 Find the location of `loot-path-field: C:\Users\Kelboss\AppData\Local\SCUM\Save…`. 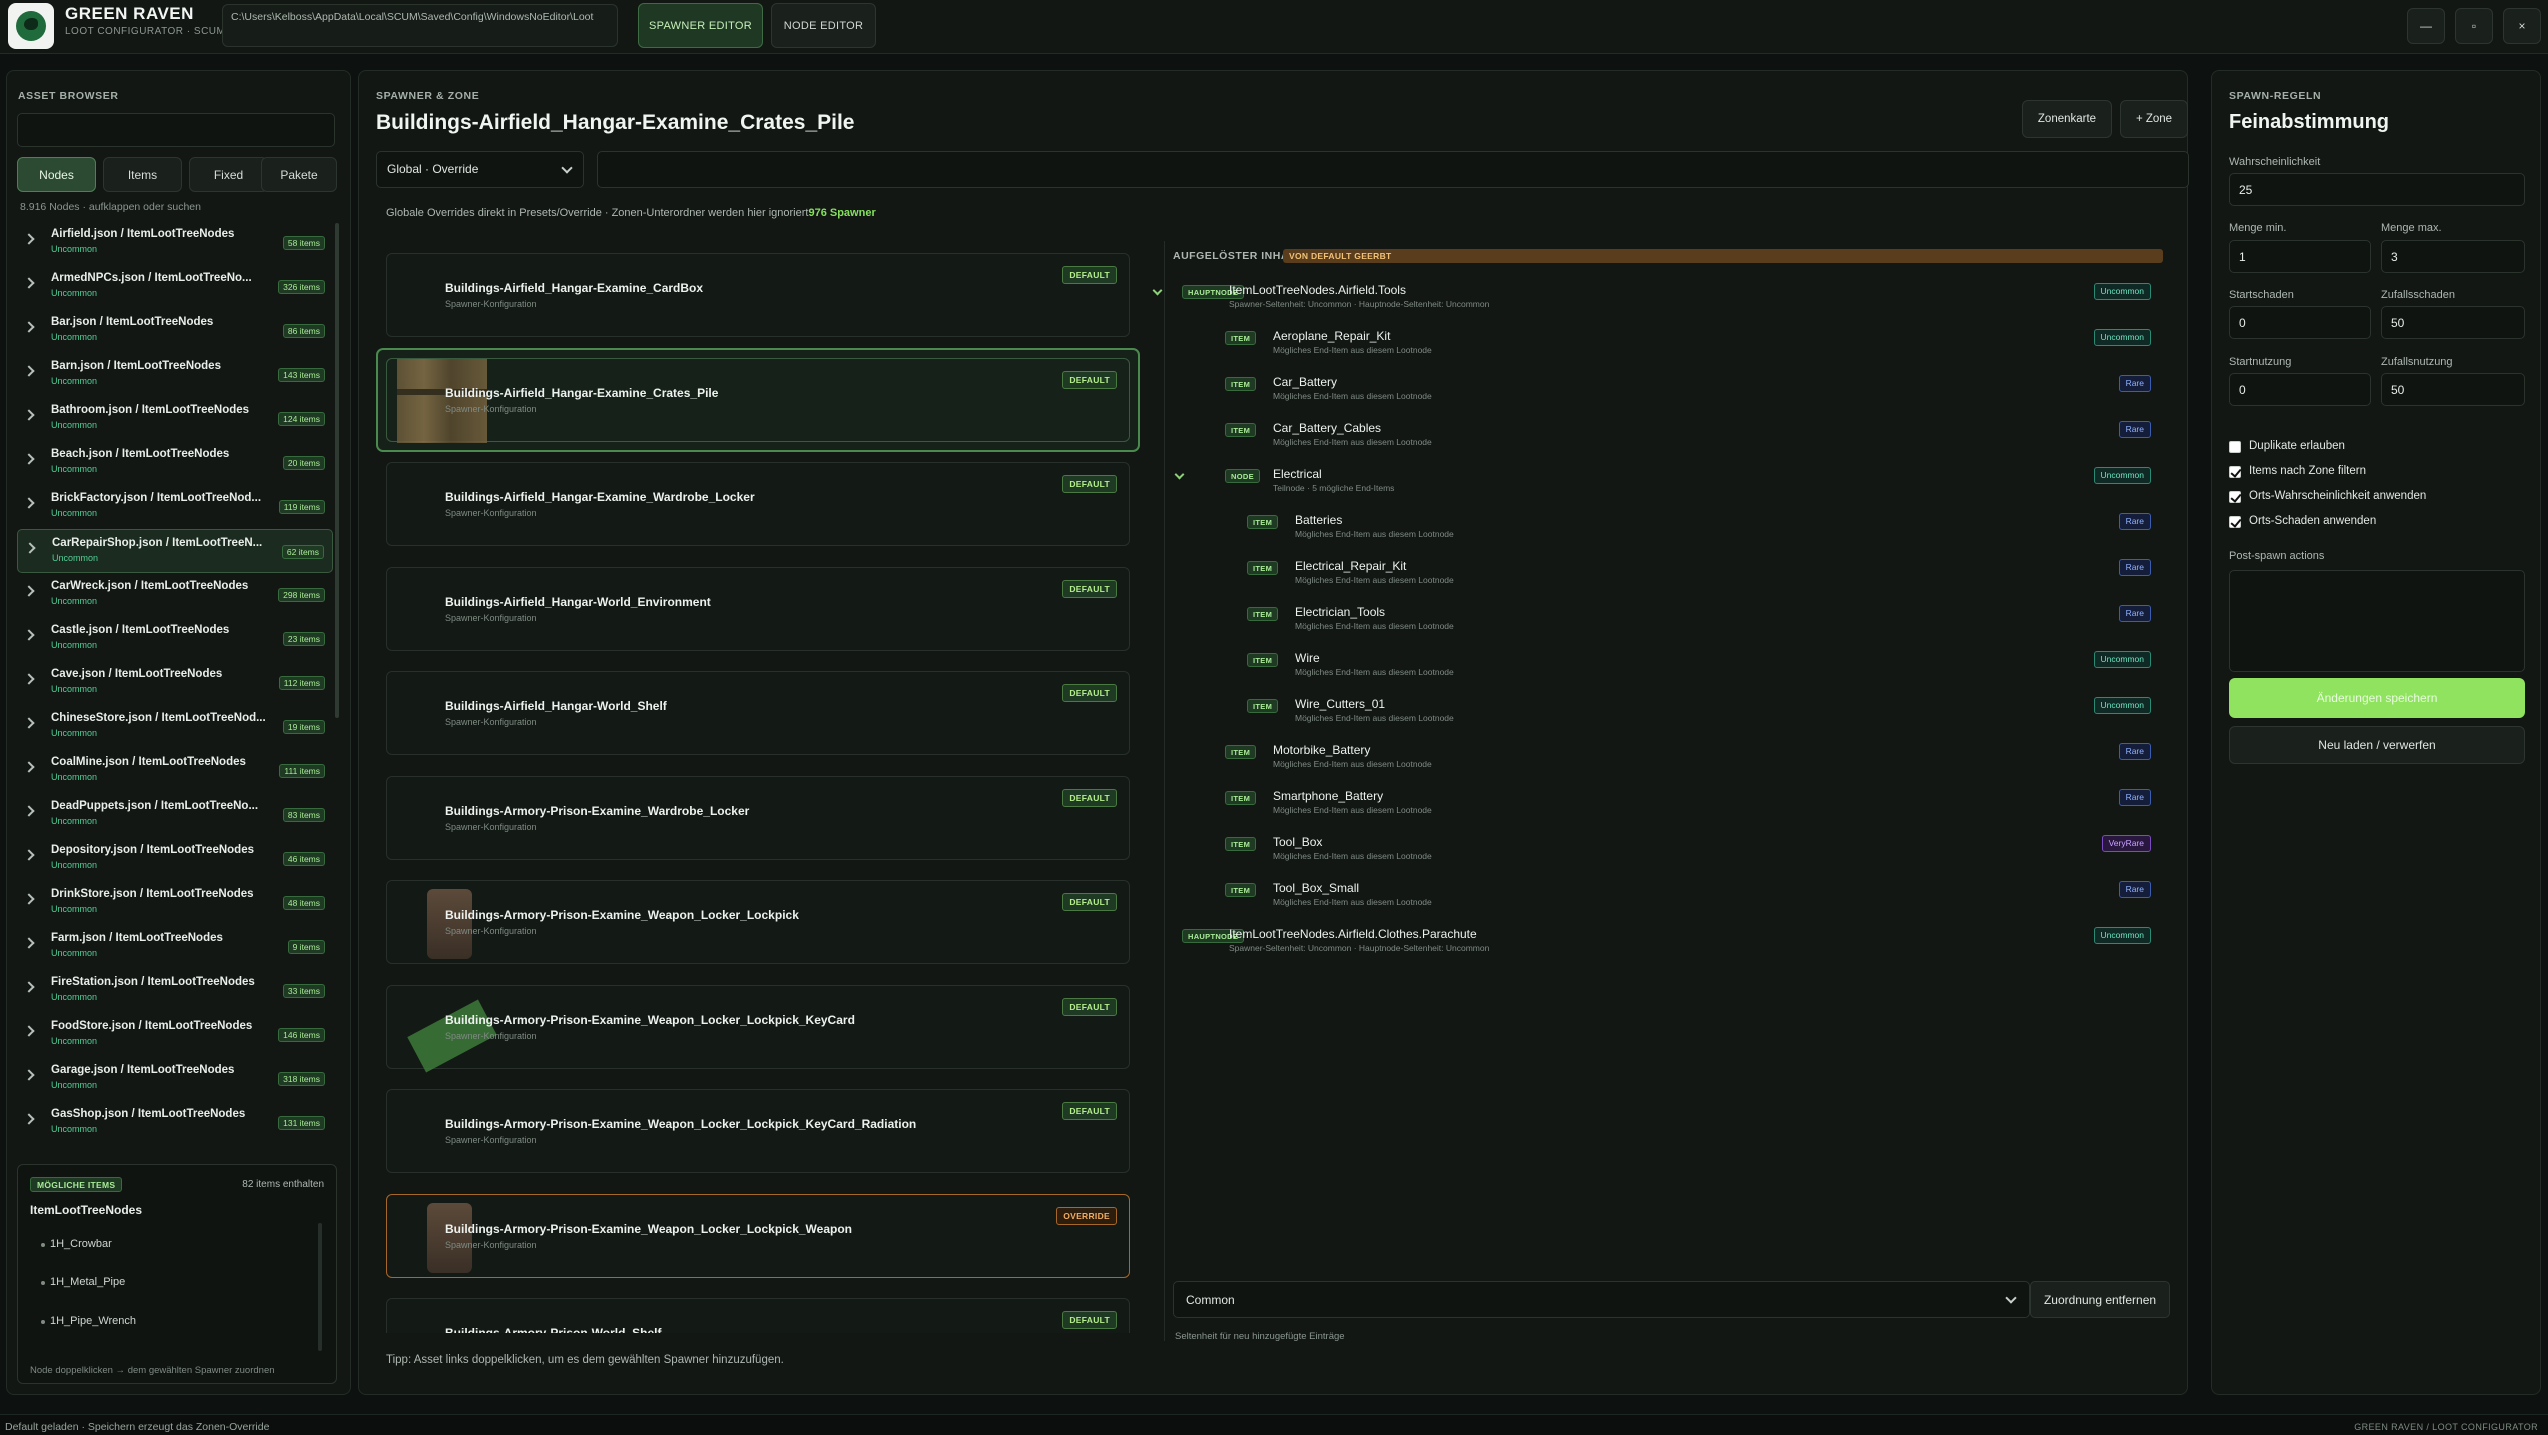

loot-path-field: C:\Users\Kelboss\AppData\Local\SCUM\Save… is located at coordinates (420, 25).